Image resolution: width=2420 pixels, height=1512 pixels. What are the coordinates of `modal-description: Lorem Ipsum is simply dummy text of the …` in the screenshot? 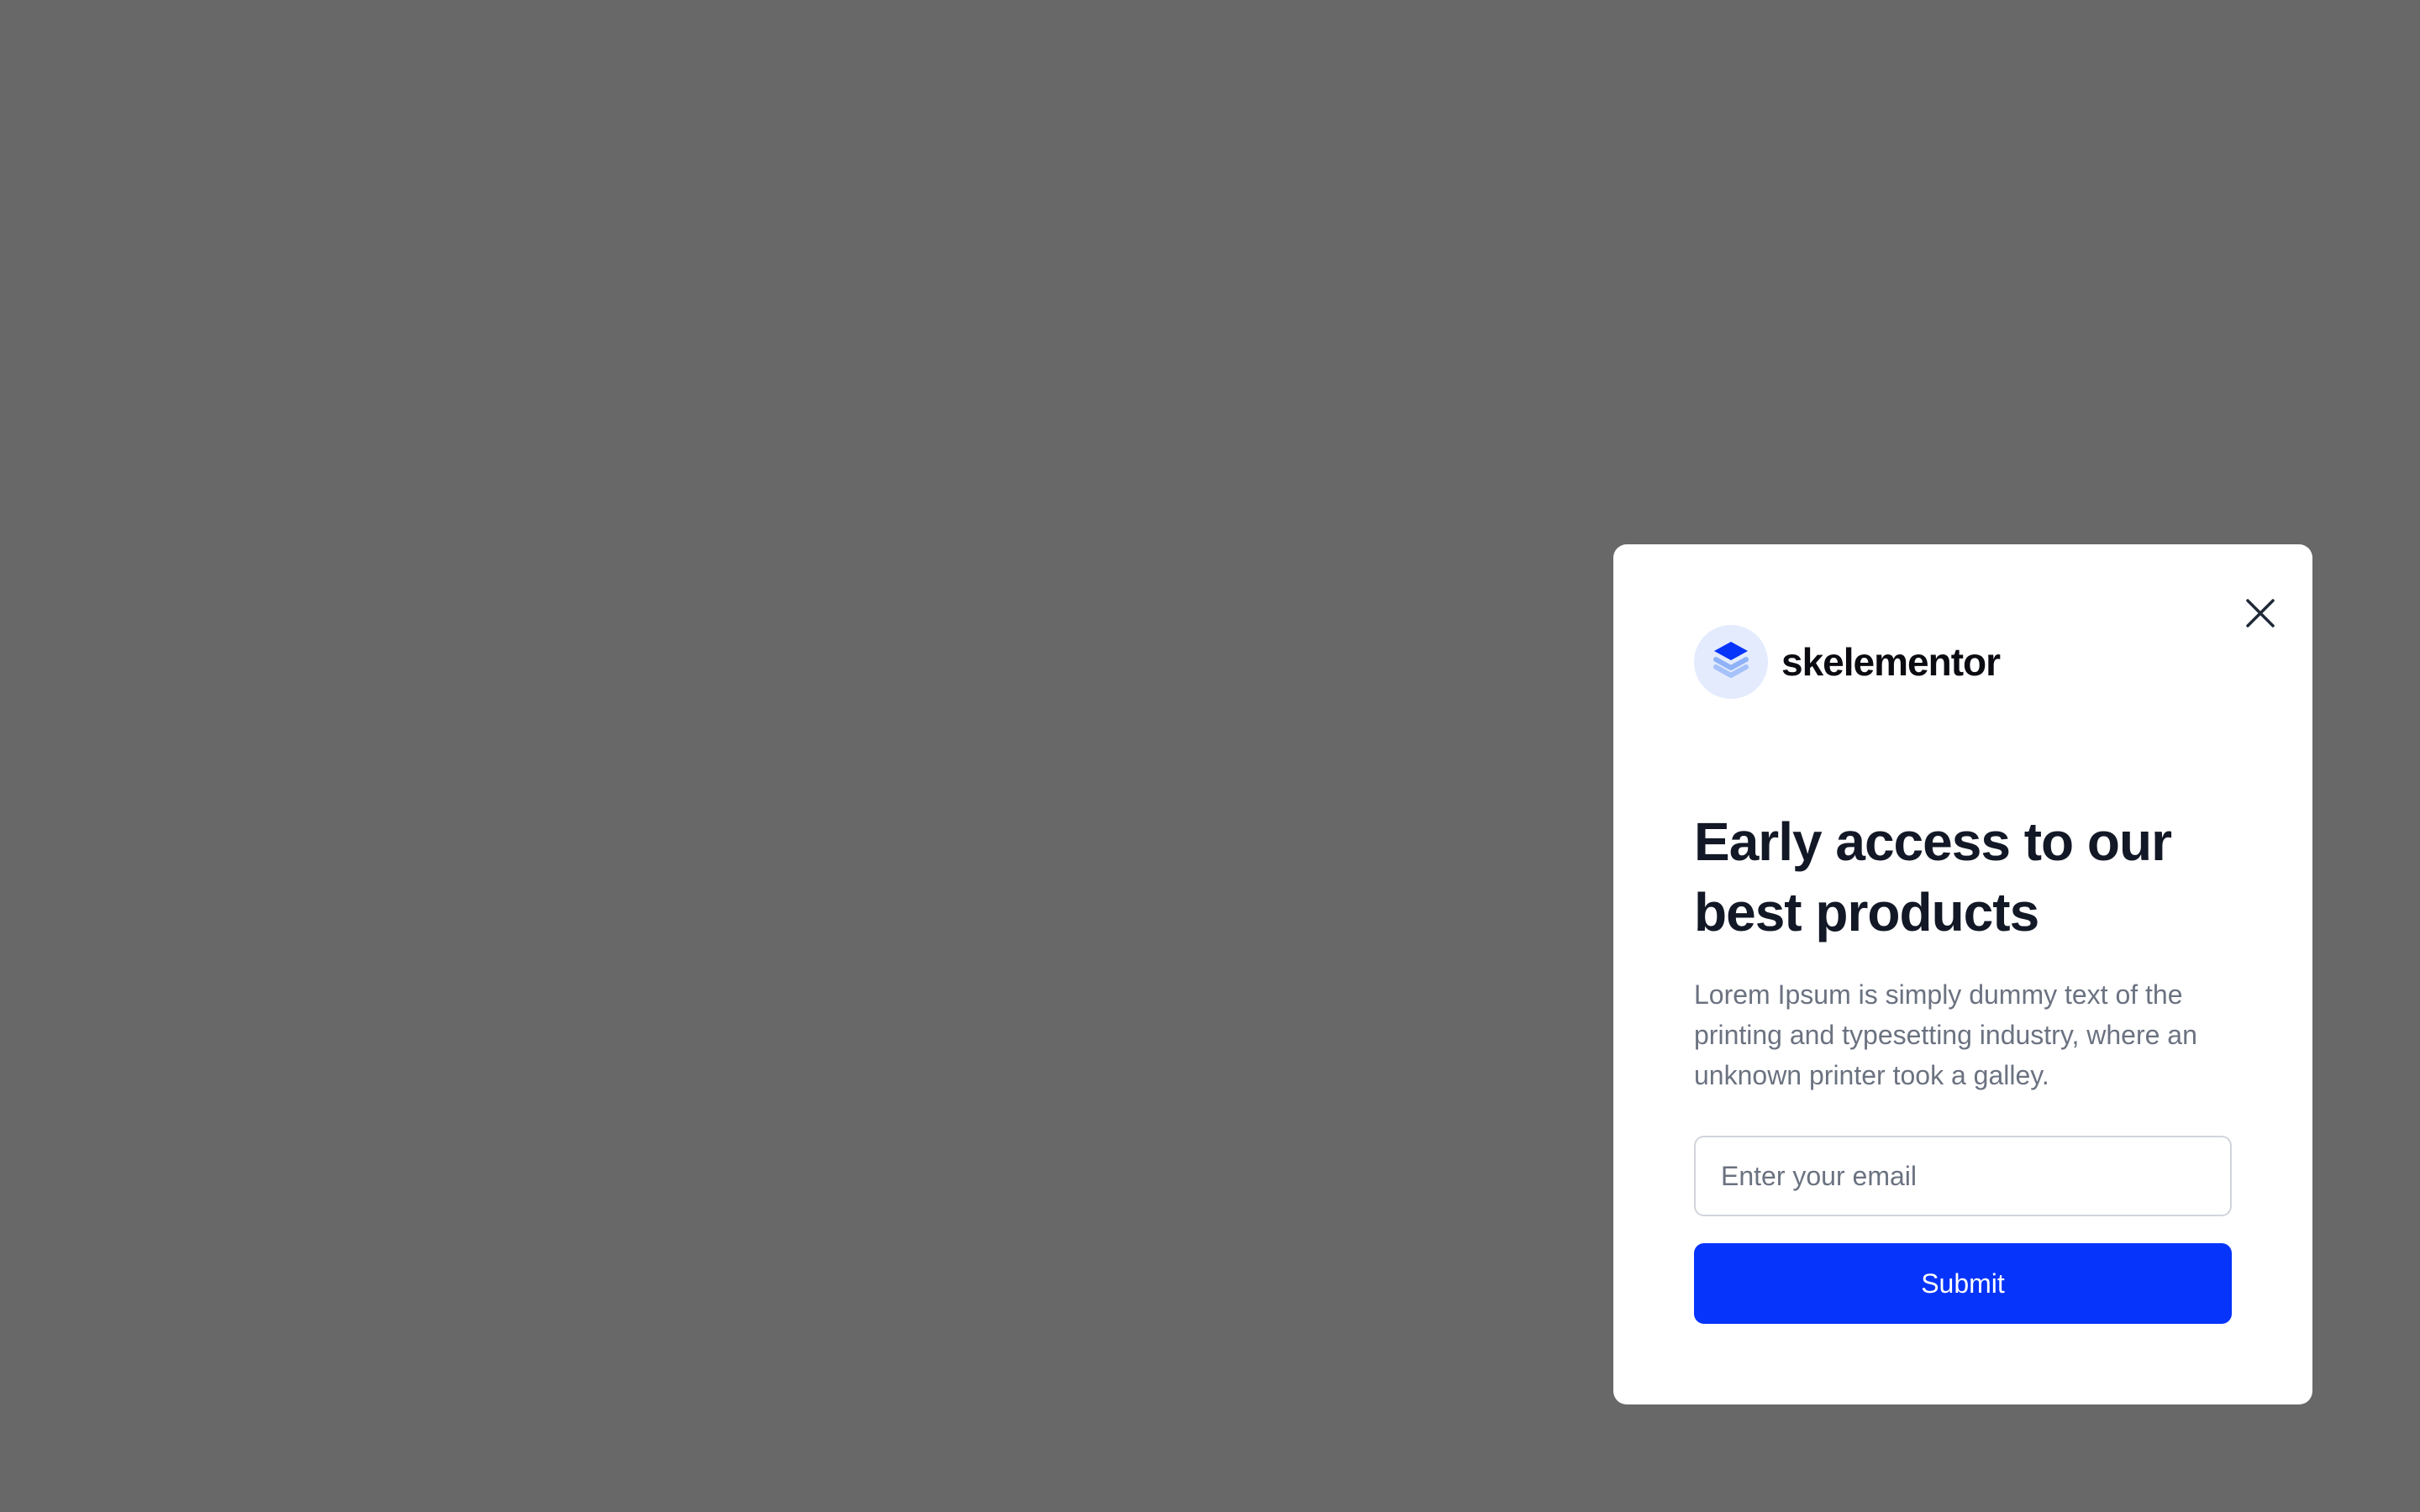 It's located at (1945, 1034).